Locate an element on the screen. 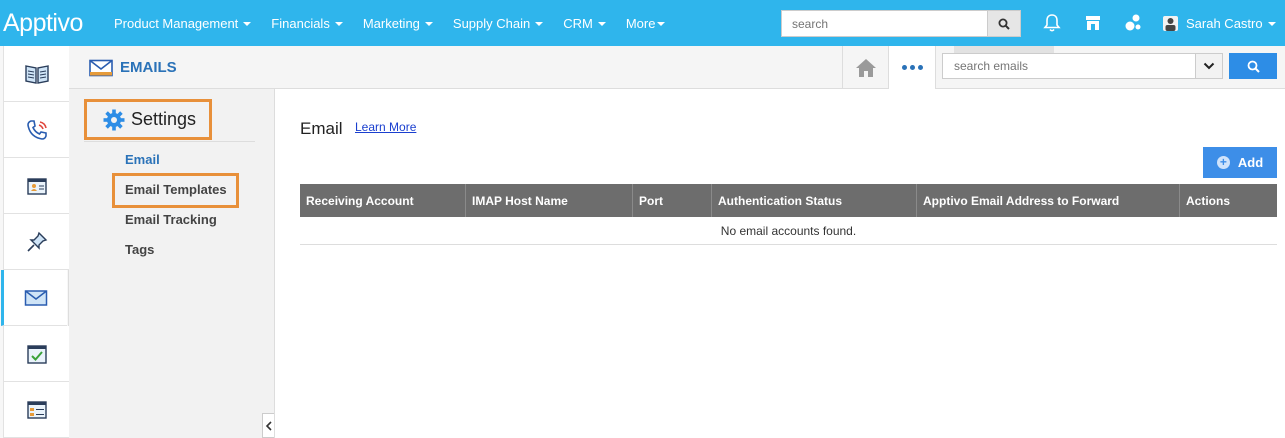 The height and width of the screenshot is (438, 1285). settings-link-email: Email is located at coordinates (142, 159).